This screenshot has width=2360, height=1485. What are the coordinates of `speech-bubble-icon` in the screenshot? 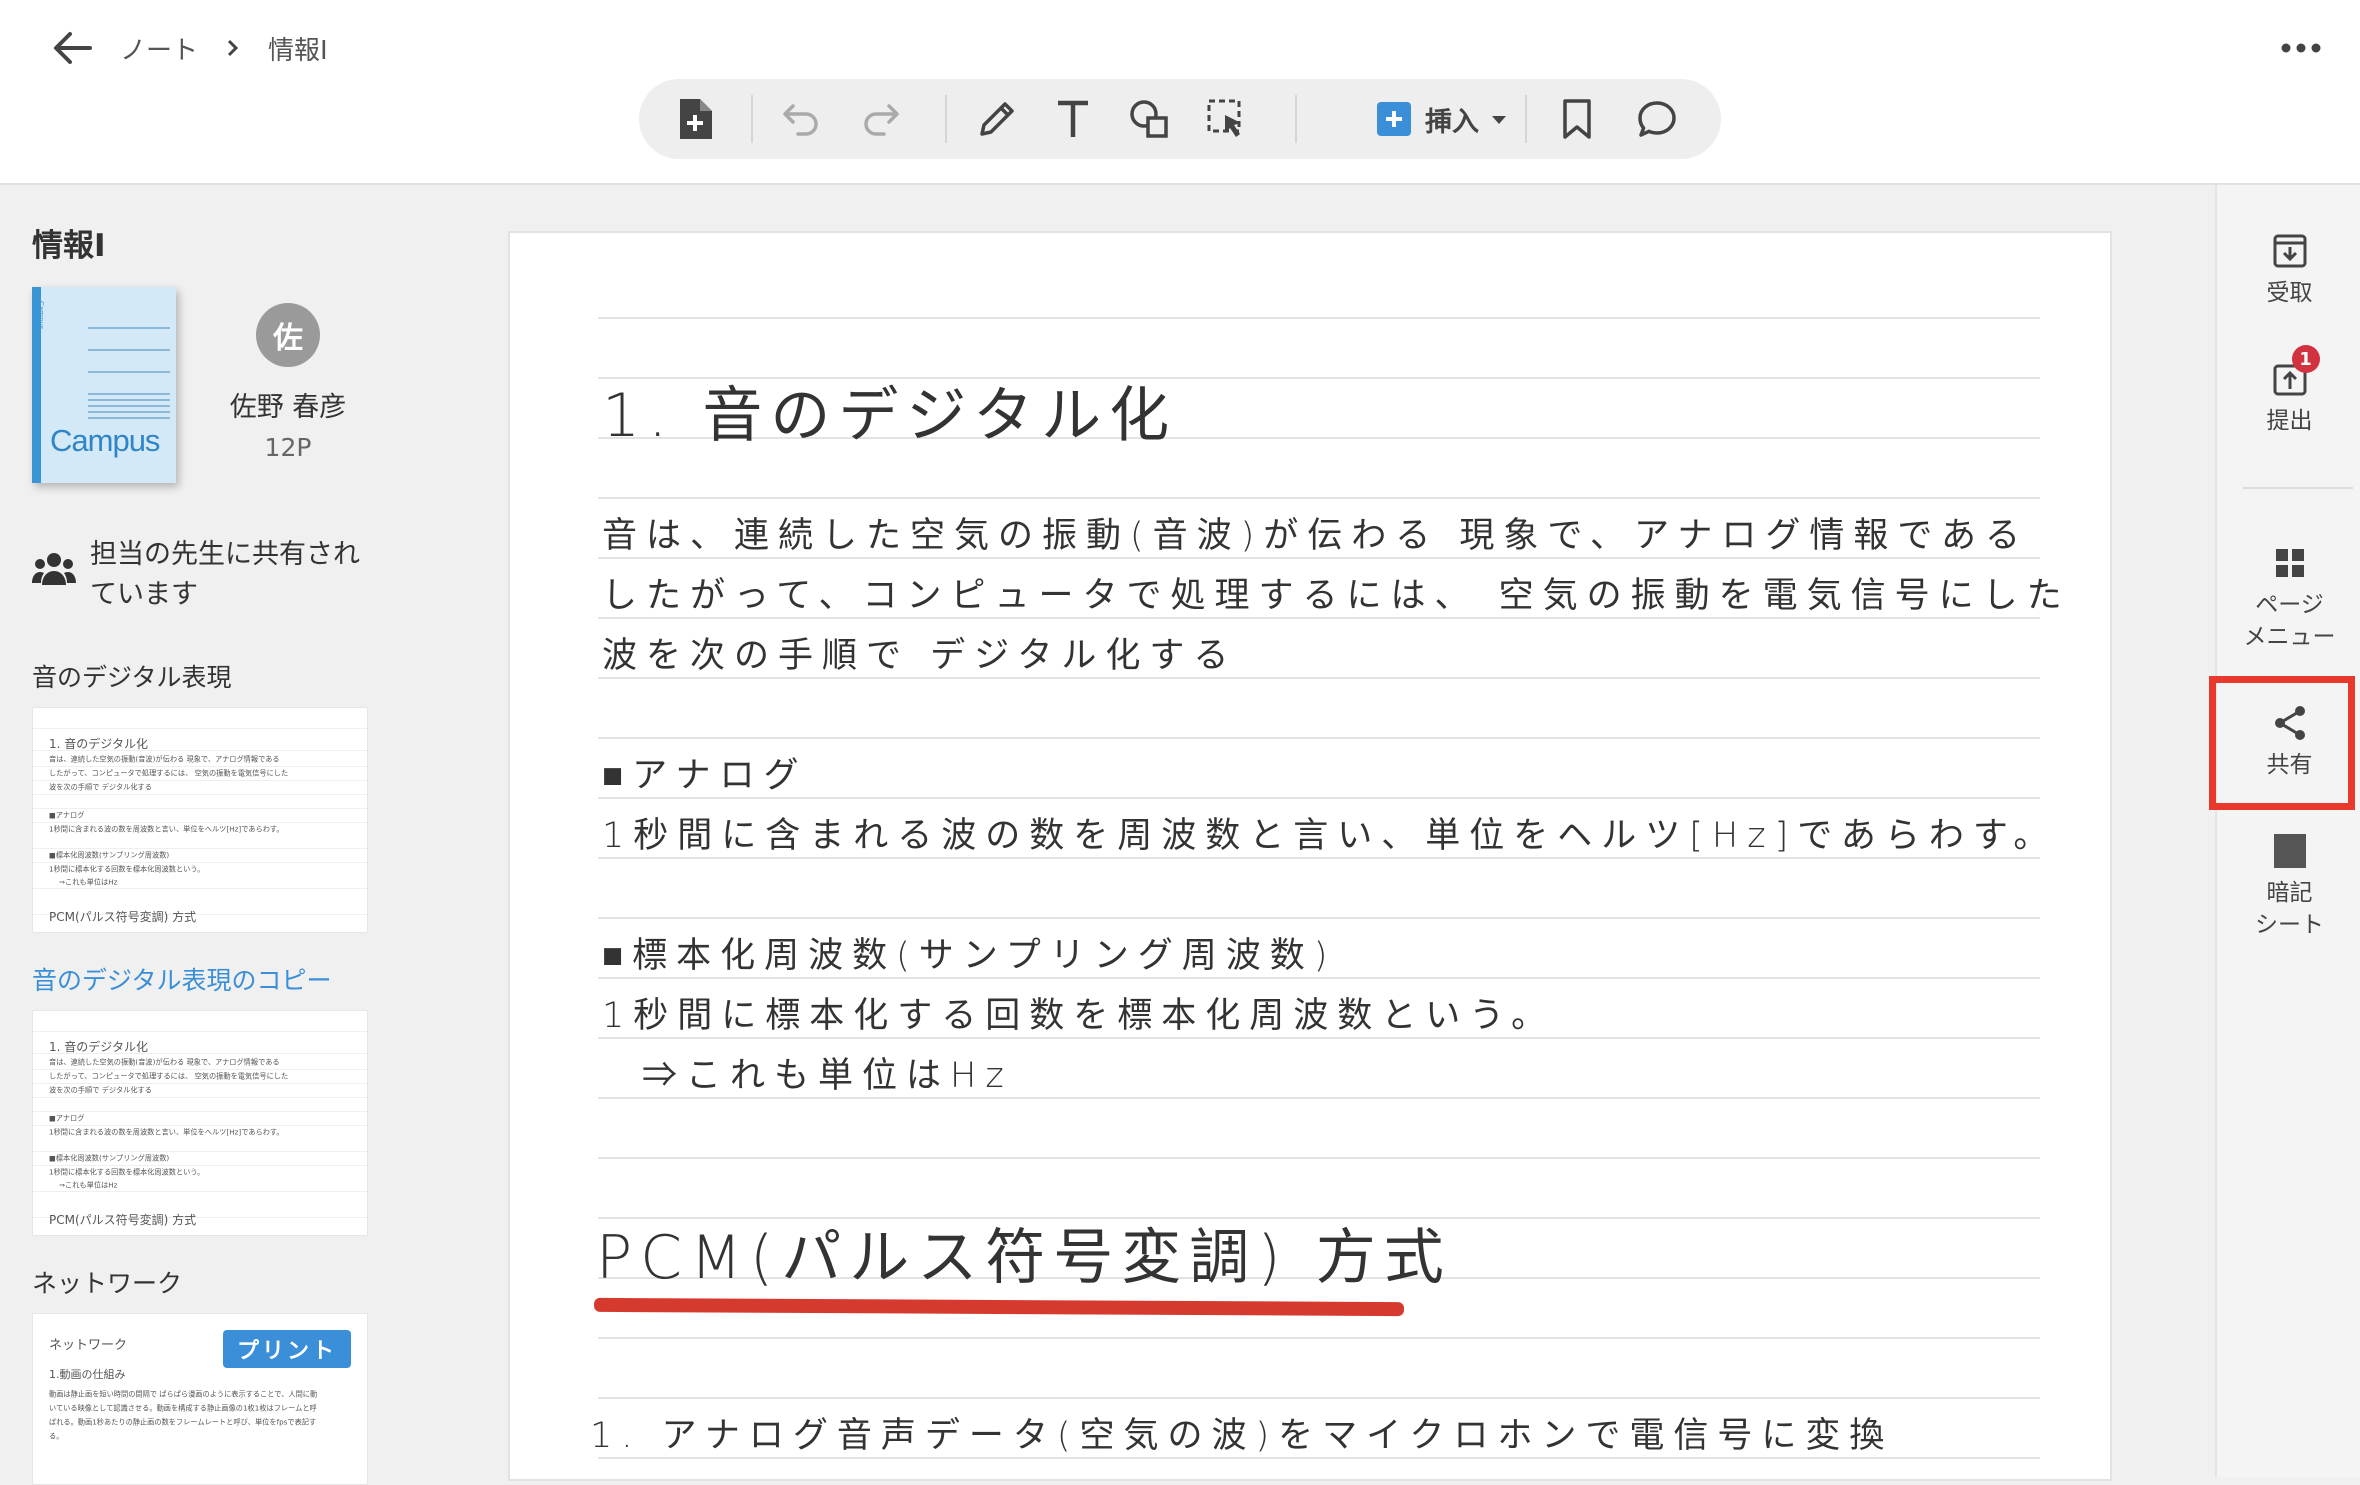 It's located at (1657, 119).